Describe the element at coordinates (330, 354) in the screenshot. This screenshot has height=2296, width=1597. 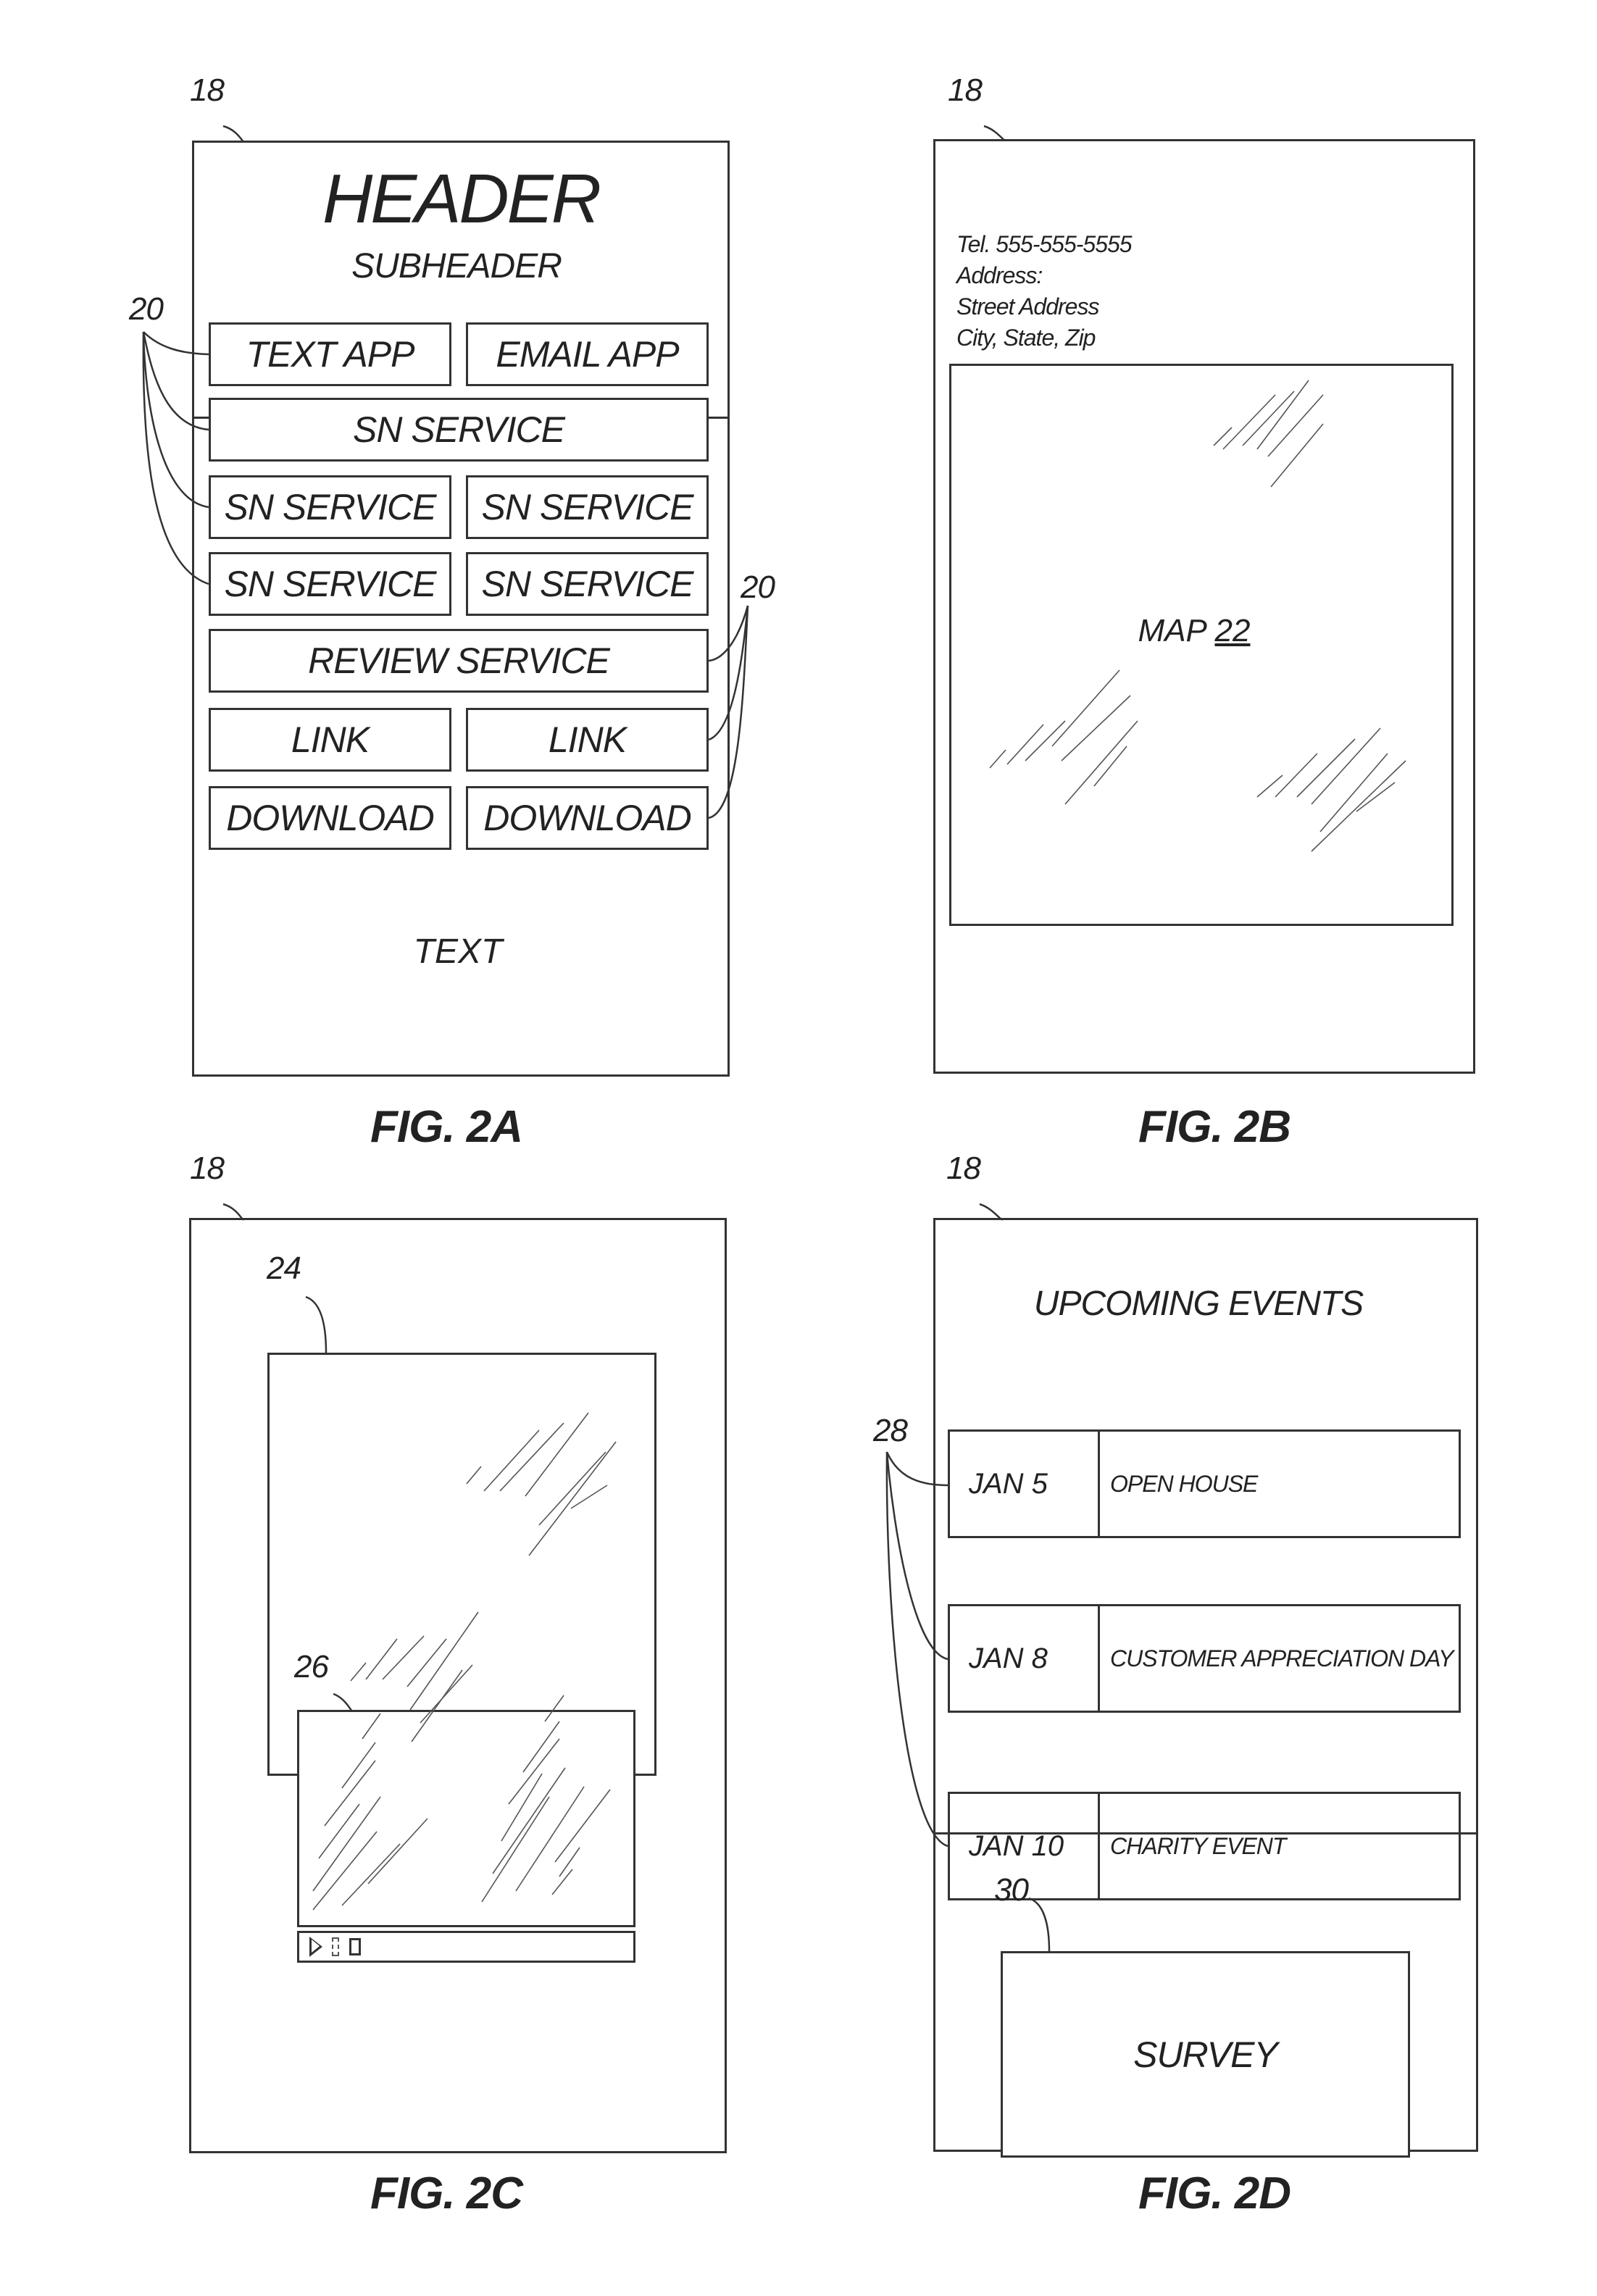
I see `text-app-button: TEXT APP` at that location.